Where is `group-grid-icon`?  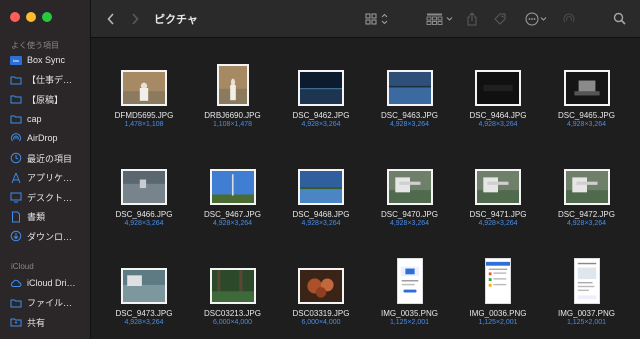 group-grid-icon is located at coordinates (439, 19).